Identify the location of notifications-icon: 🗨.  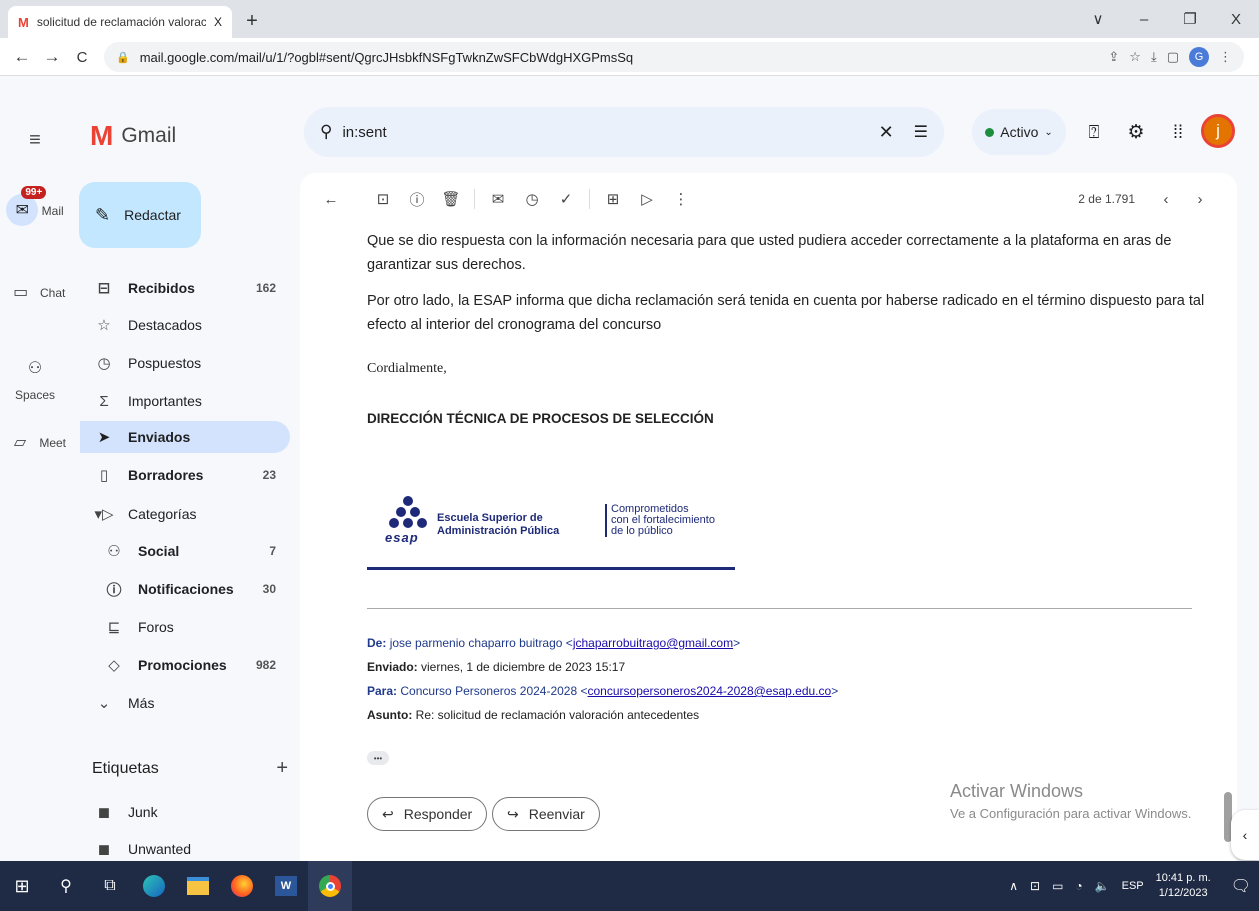
(1241, 886).